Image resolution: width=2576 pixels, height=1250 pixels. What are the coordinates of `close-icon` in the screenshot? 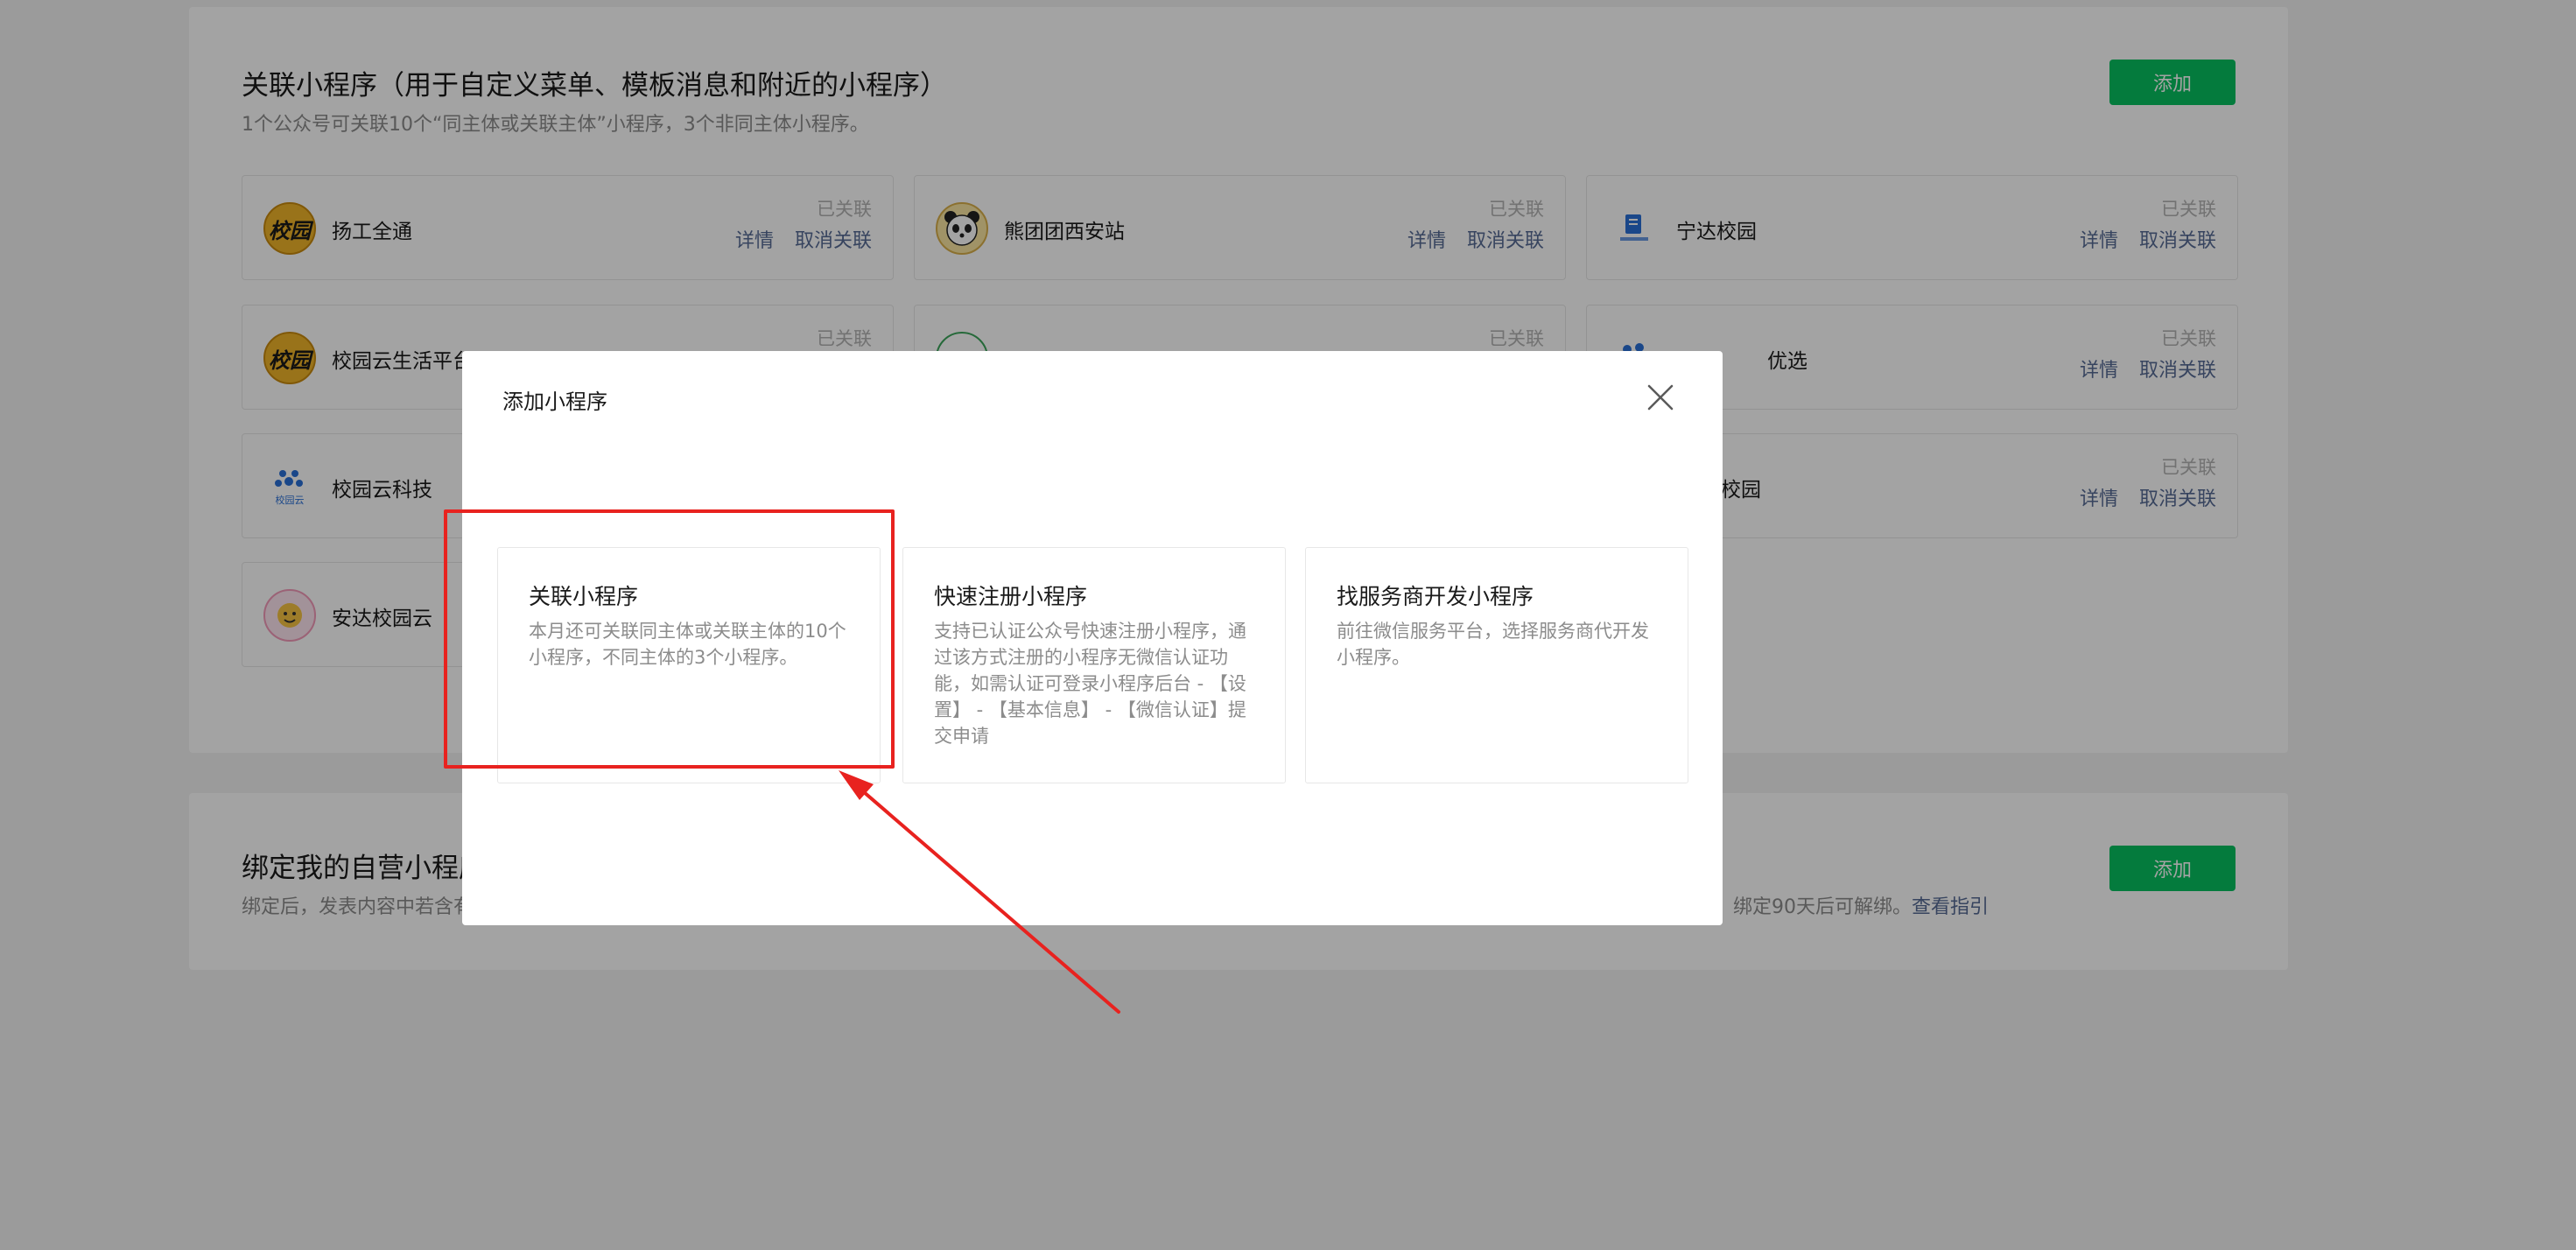 It's located at (1660, 398).